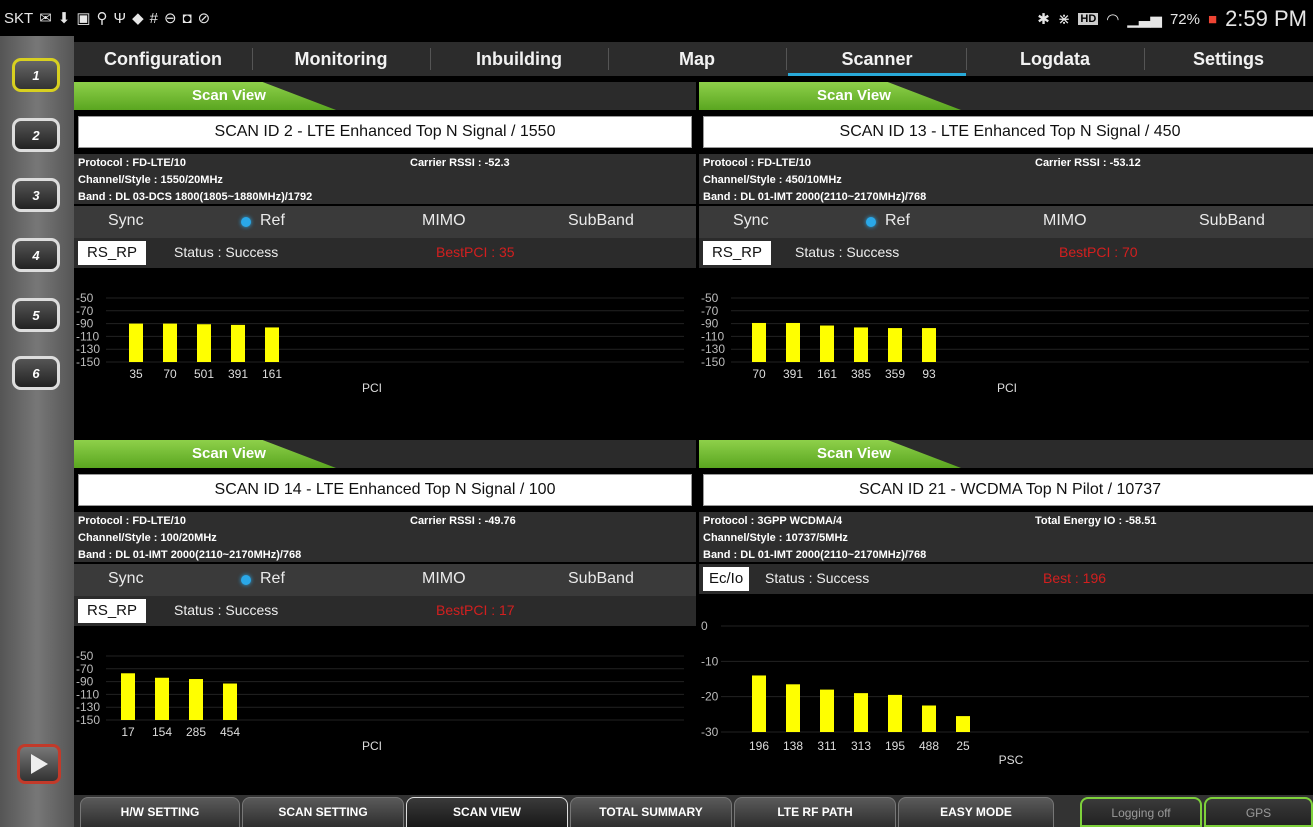 This screenshot has height=827, width=1313. What do you see at coordinates (36, 315) in the screenshot?
I see `sidebar-button-5: 5` at bounding box center [36, 315].